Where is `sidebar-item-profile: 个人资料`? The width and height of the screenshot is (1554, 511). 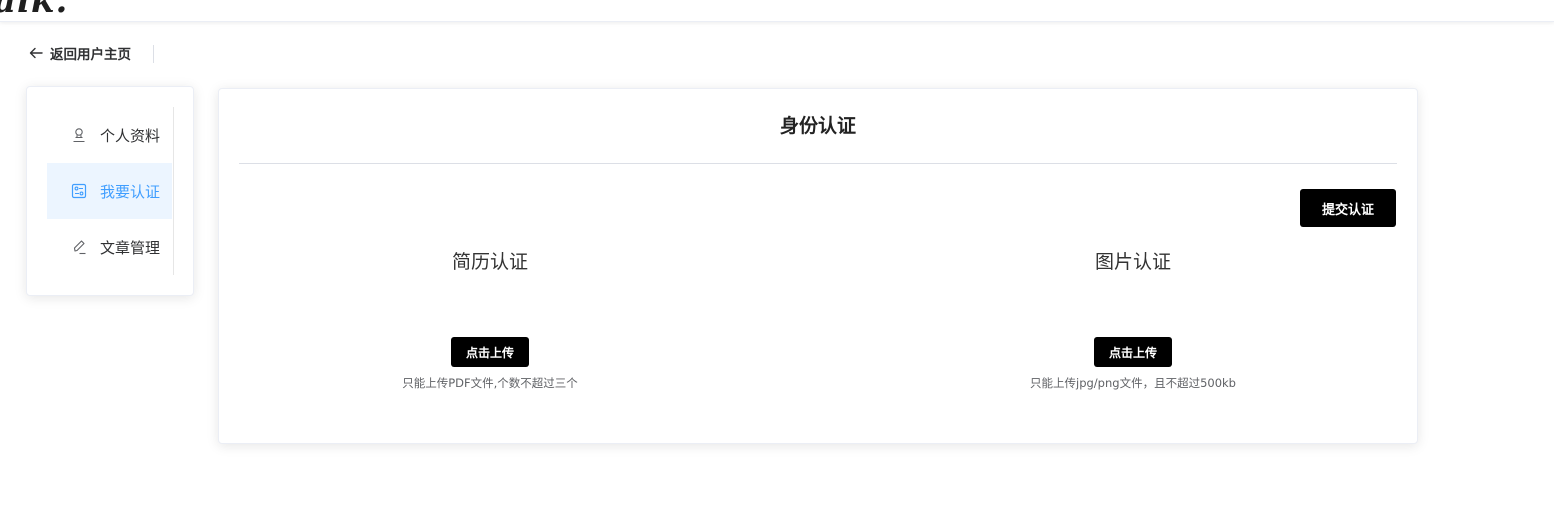
sidebar-item-profile: 个人资料 is located at coordinates (109, 135).